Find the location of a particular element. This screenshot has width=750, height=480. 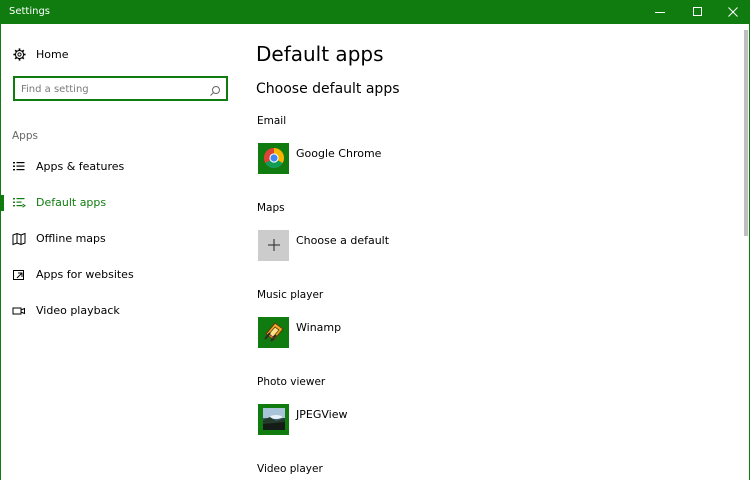

sidebar-item-offline-maps: Offline maps is located at coordinates (120, 239).